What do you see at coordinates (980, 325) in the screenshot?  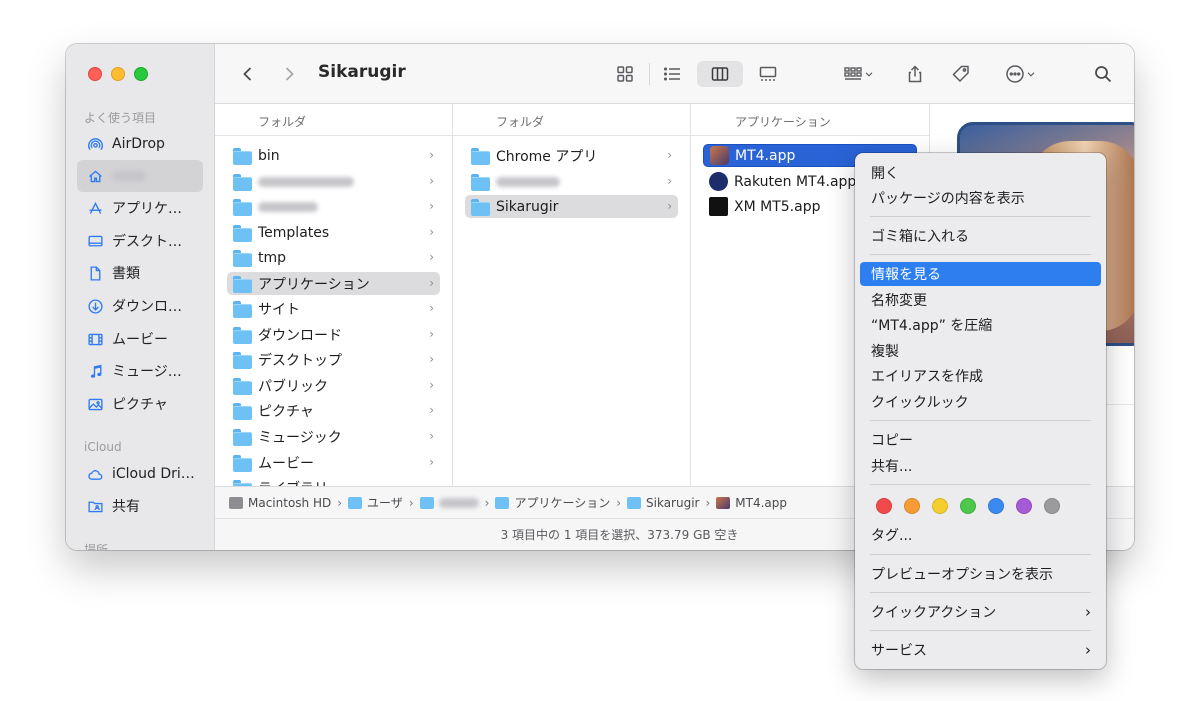 I see `menu-item-compress: “MT4.app” を圧縮` at bounding box center [980, 325].